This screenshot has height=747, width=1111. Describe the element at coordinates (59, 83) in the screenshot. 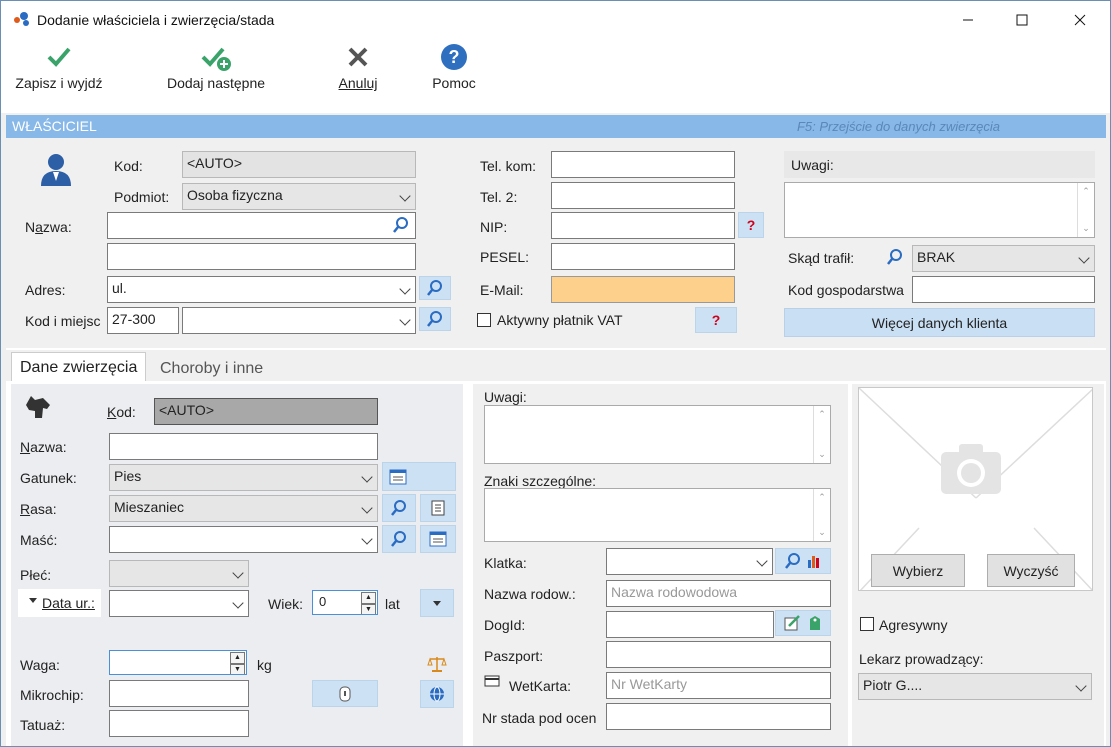

I see `save-exit-label: Zapisz i wyjdź` at that location.